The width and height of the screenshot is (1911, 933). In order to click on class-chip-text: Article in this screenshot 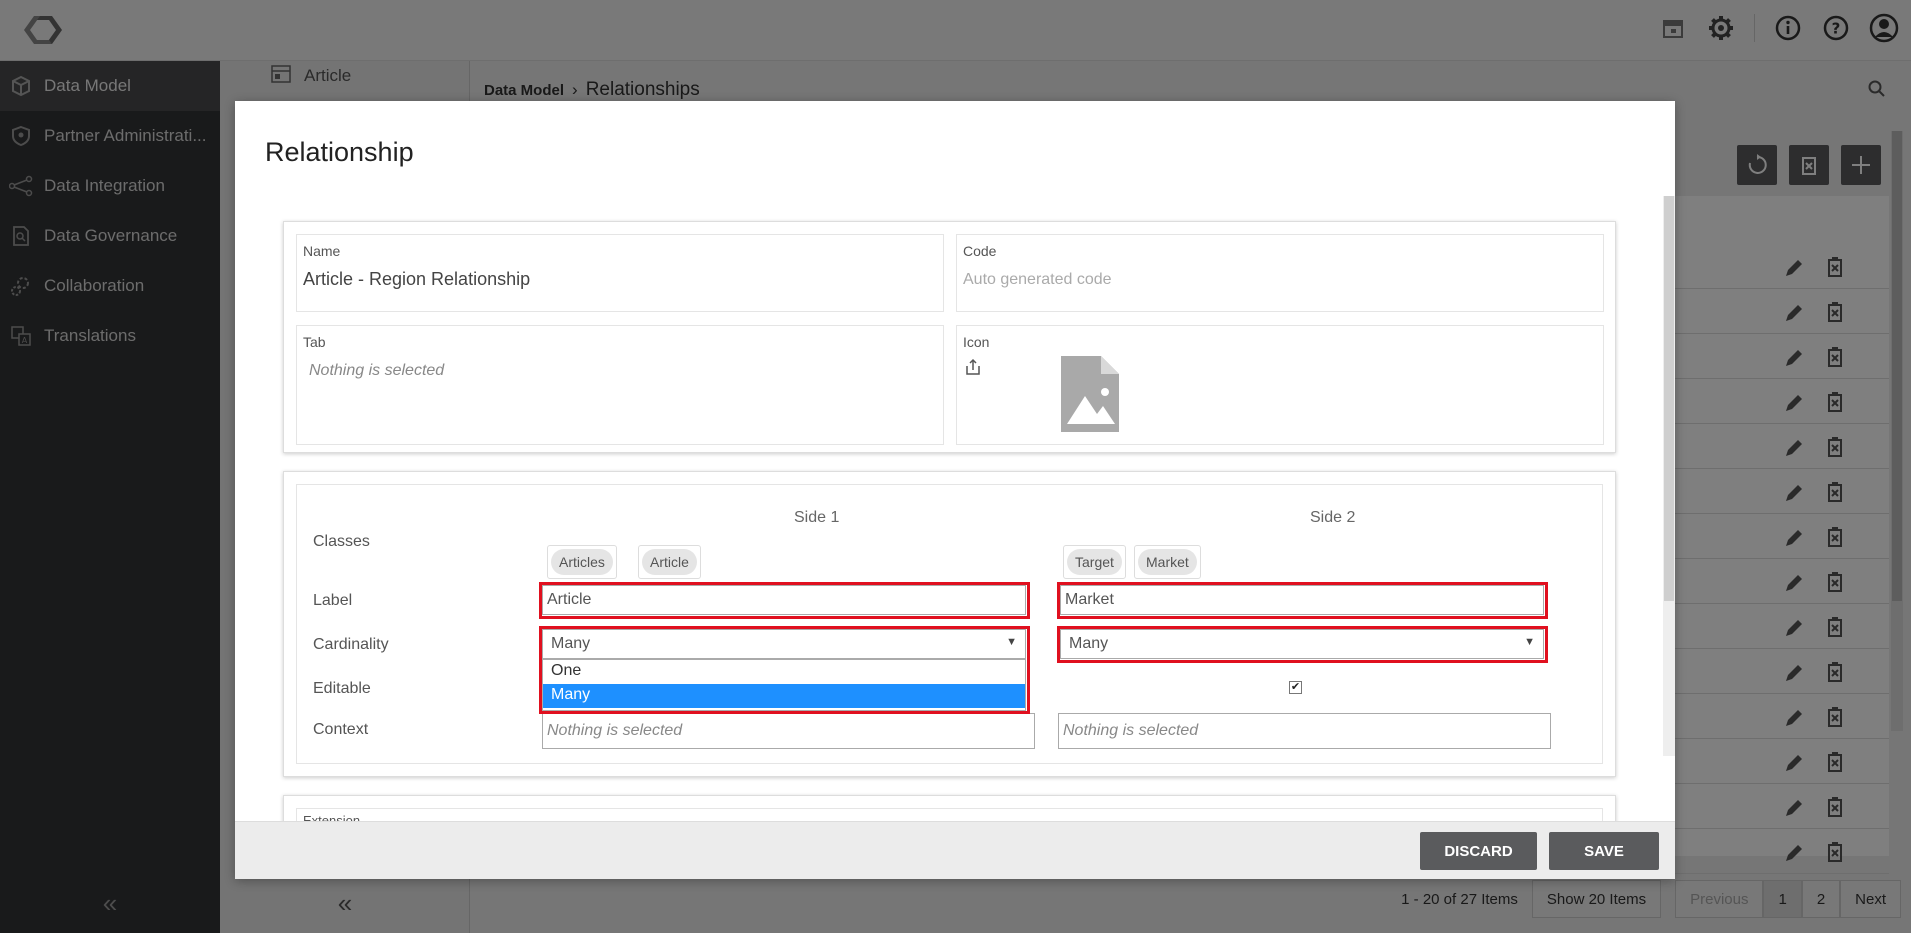, I will do `click(669, 562)`.